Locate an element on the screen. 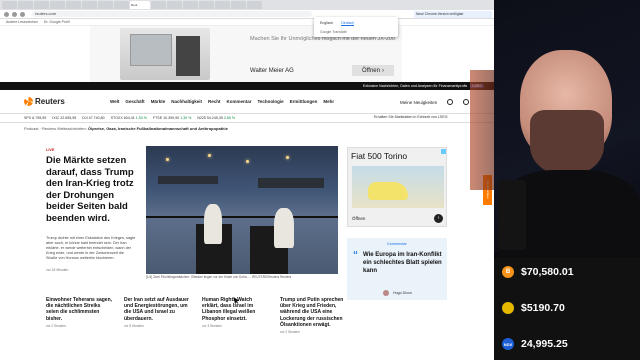  reuters-logo: Reuters is located at coordinates (44, 101).